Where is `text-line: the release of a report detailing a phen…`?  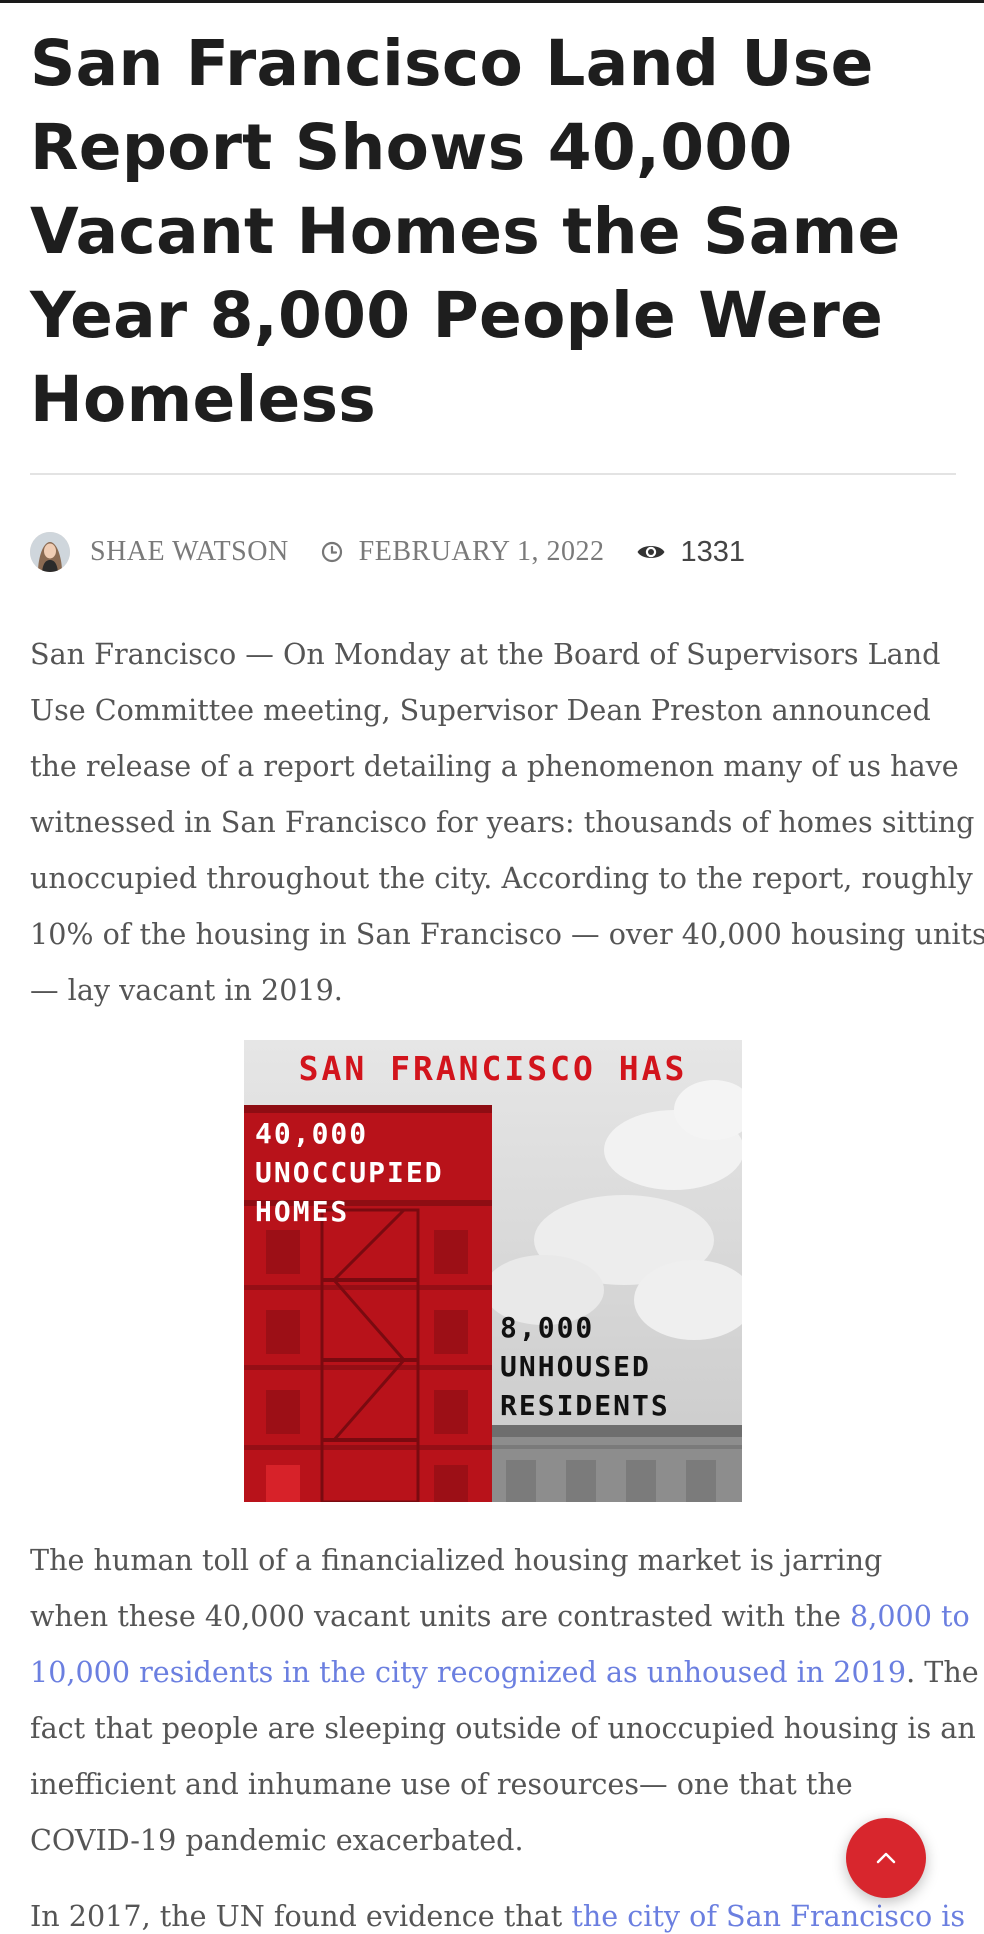 text-line: the release of a report detailing a phen… is located at coordinates (494, 766).